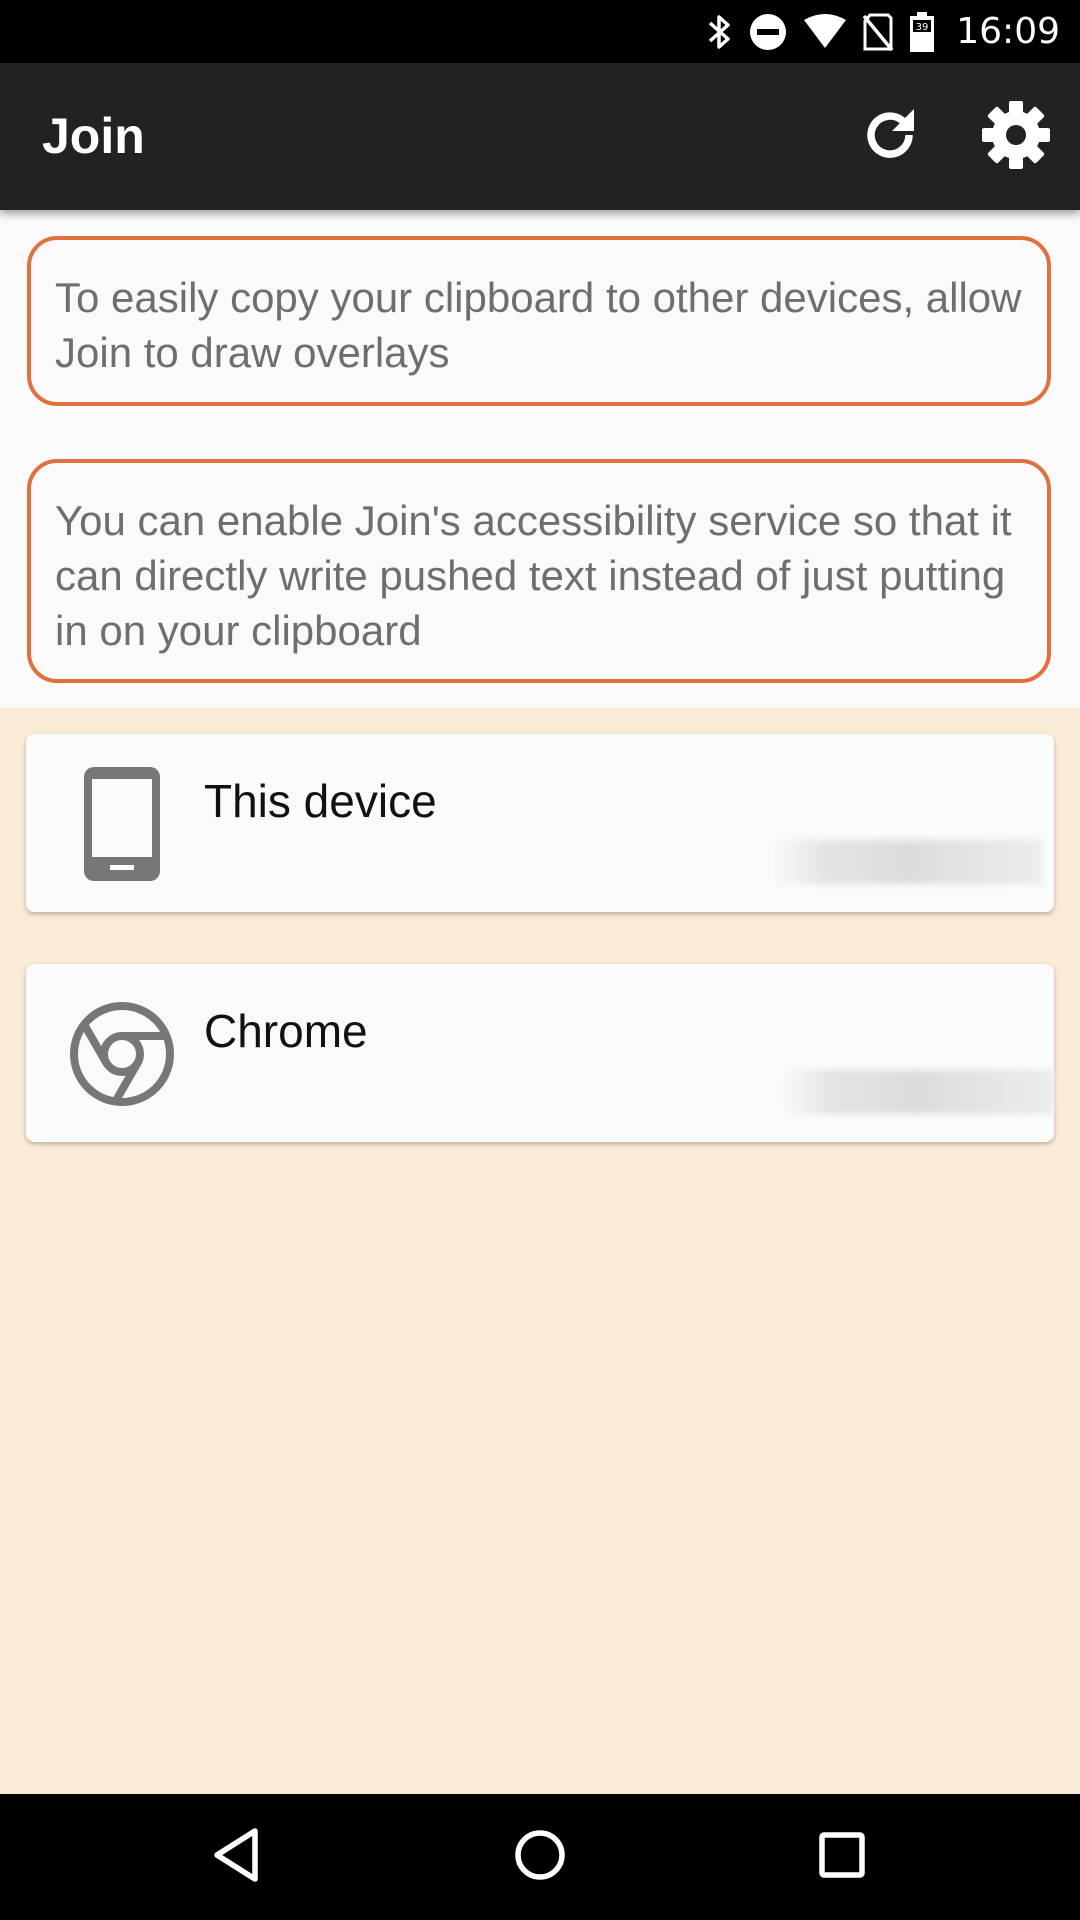 This screenshot has height=1920, width=1080. I want to click on bluetooth-icon, so click(720, 32).